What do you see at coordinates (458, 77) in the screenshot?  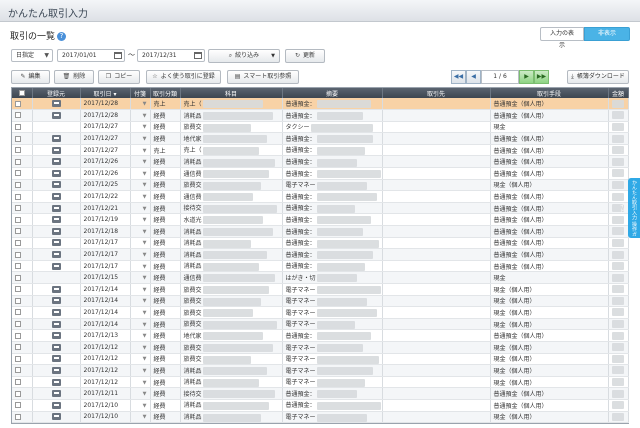 I see `first-page-button: ◀◀` at bounding box center [458, 77].